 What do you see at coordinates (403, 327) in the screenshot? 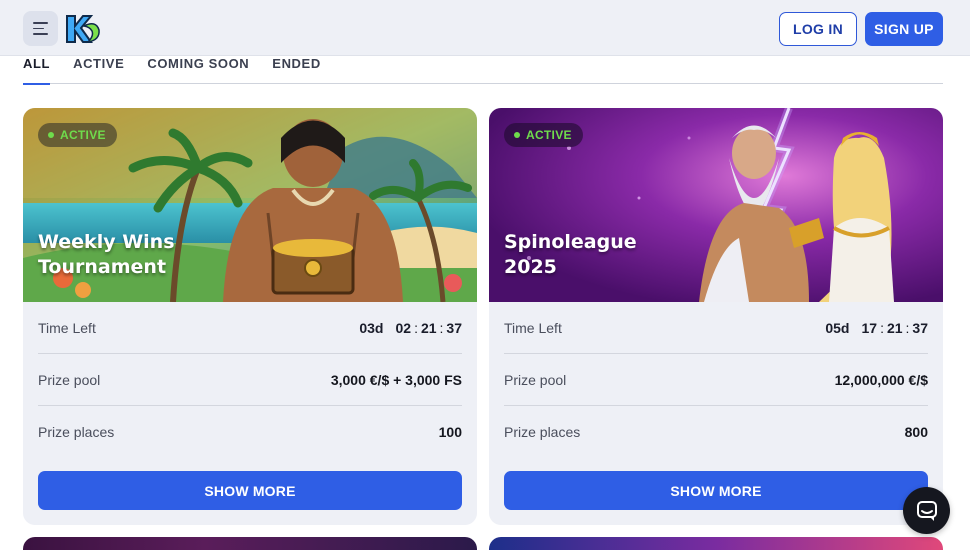
I see `timer-hours: 02` at bounding box center [403, 327].